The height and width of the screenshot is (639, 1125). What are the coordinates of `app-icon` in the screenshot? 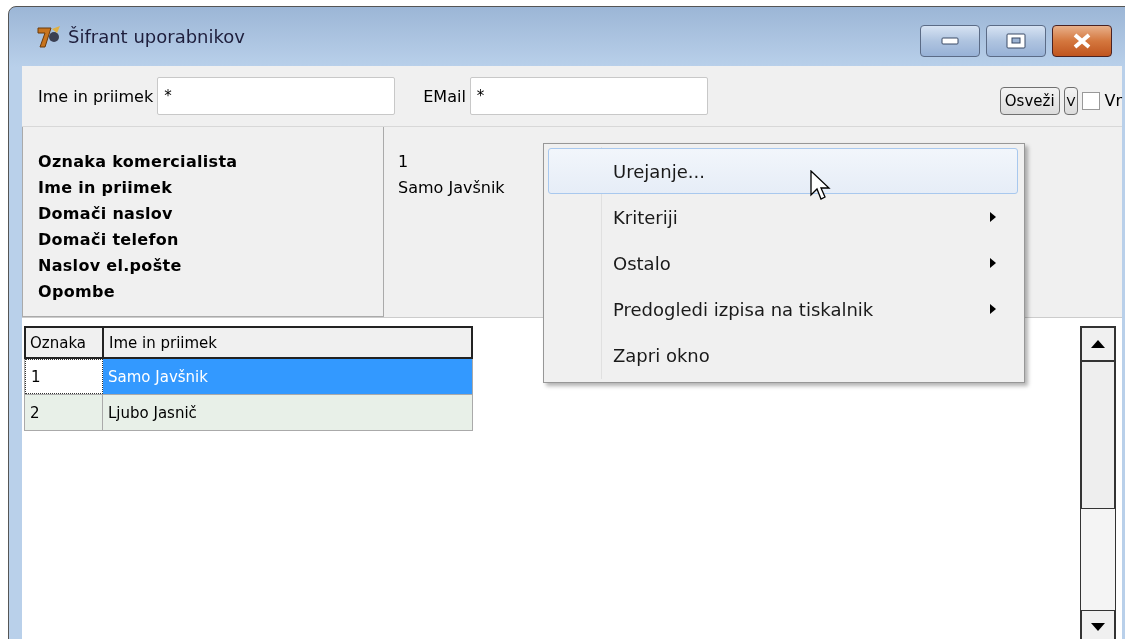 It's located at (49, 36).